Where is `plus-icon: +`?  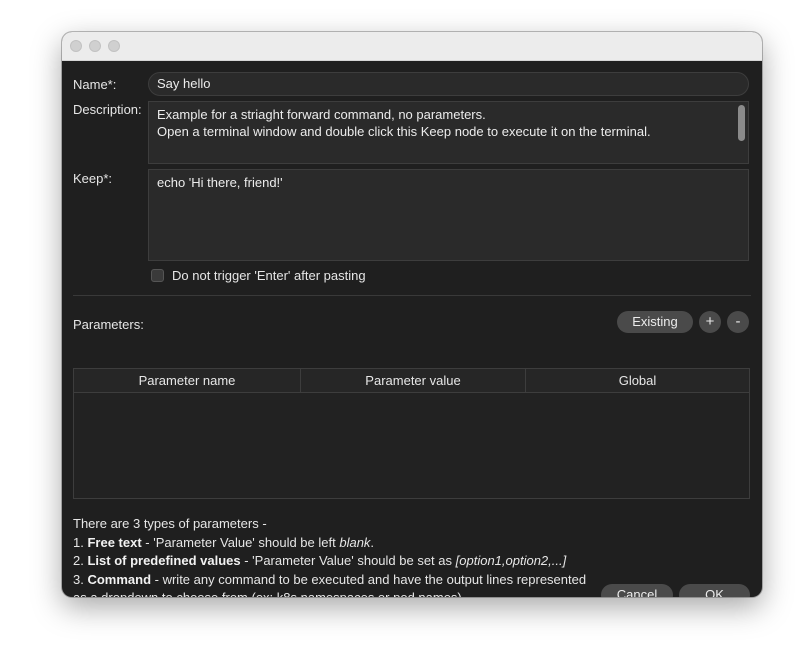 plus-icon: + is located at coordinates (710, 321).